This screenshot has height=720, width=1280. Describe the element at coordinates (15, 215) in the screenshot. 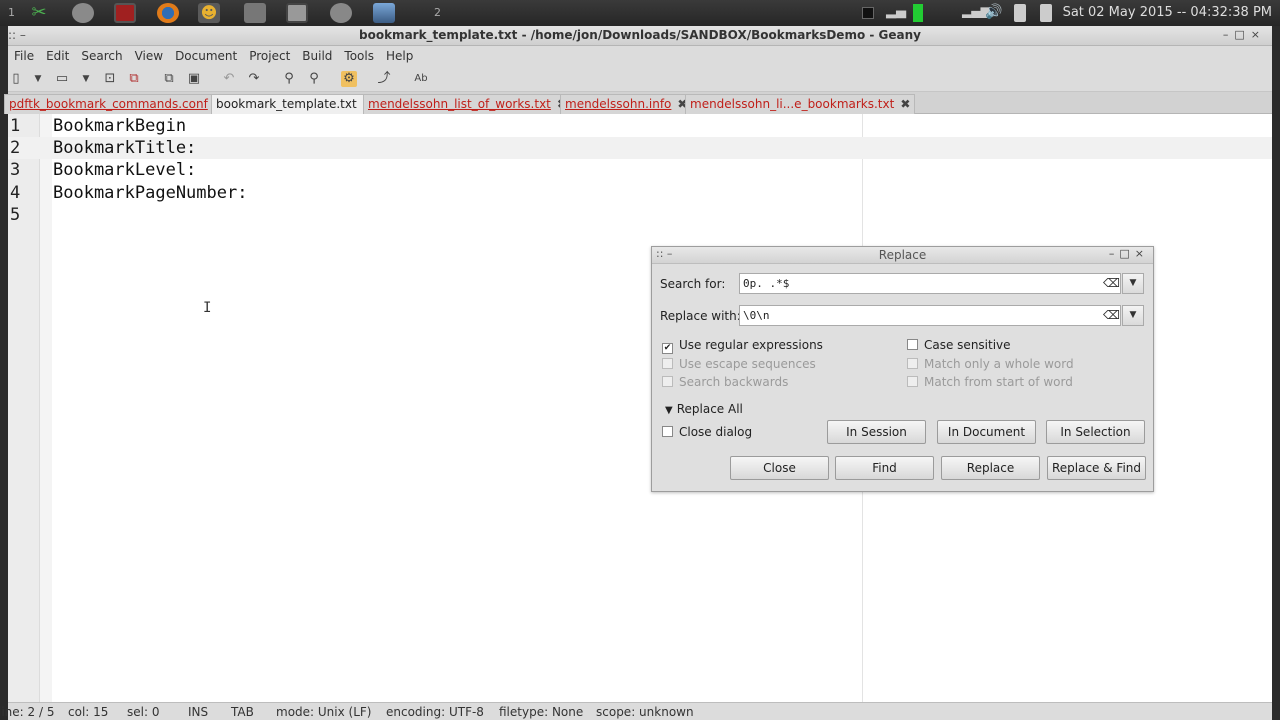

I see `line-number: 5` at that location.